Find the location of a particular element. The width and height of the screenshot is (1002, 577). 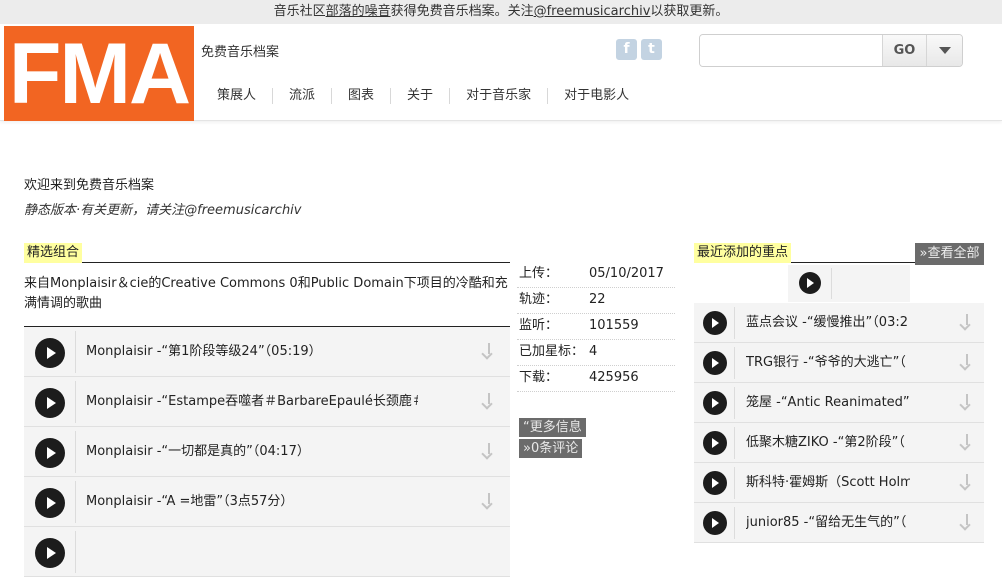

track-title: junior85 -“留给无生气的”（ is located at coordinates (828, 523).